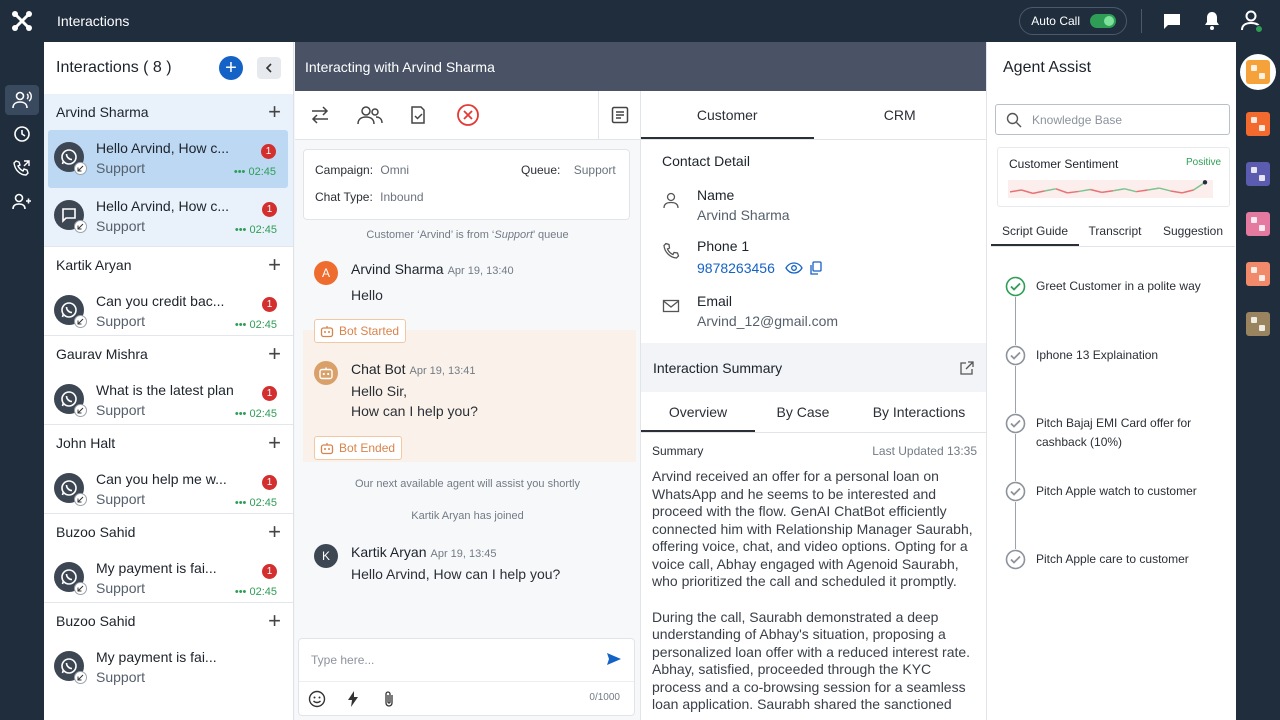 This screenshot has width=1280, height=720. I want to click on message-text: Hello, so click(367, 295).